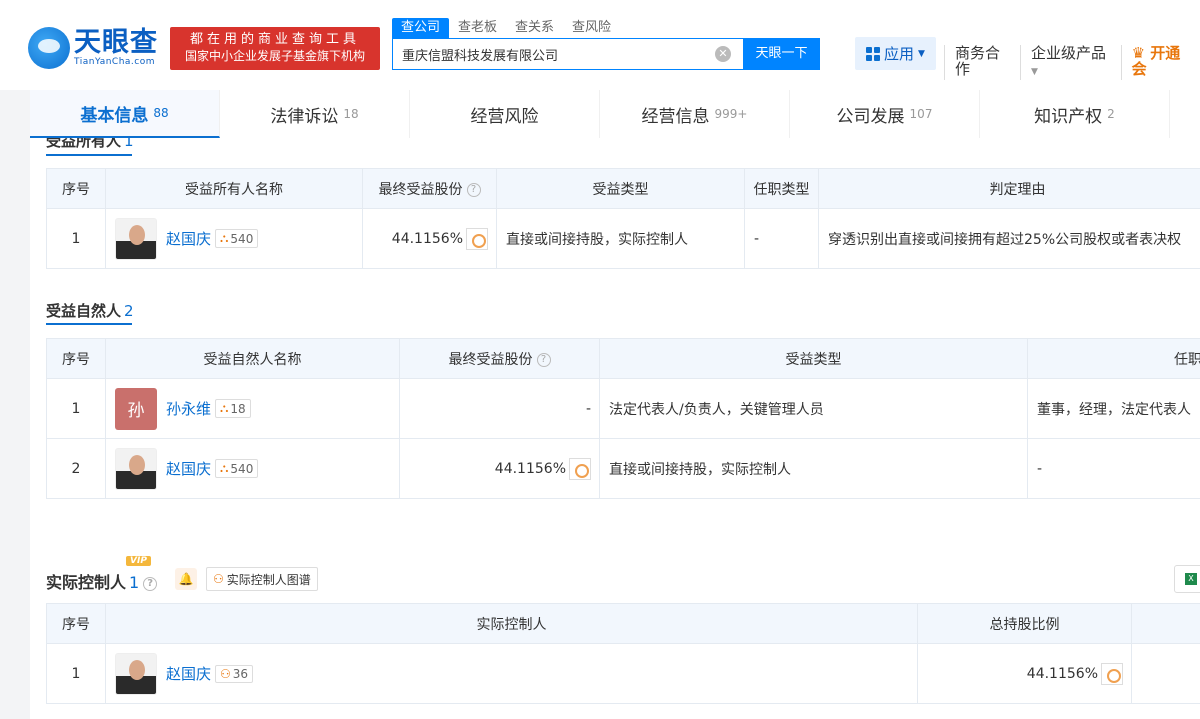 This screenshot has height=719, width=1200. I want to click on tab-operating-info: 经营信息 999+, so click(695, 114).